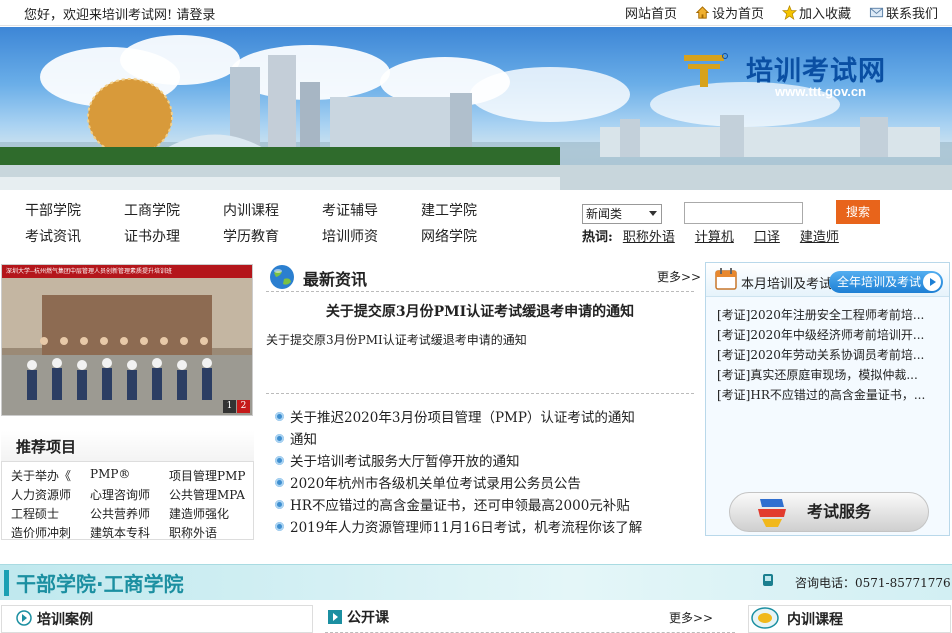  I want to click on news-divider, so click(480, 393).